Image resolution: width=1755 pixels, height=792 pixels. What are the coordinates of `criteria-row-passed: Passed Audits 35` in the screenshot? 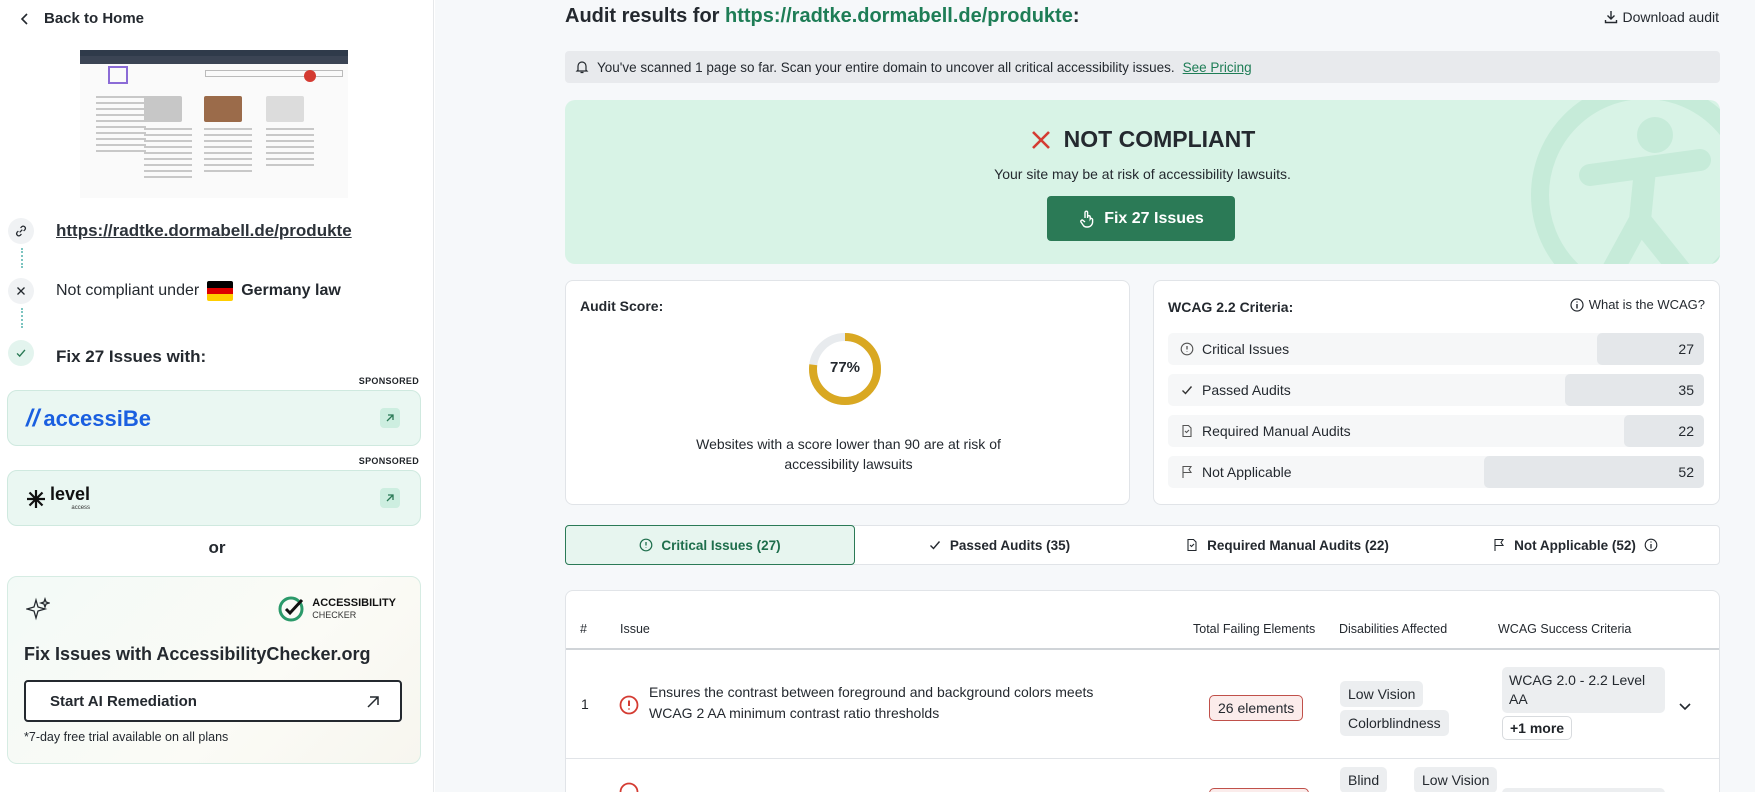 It's located at (1436, 390).